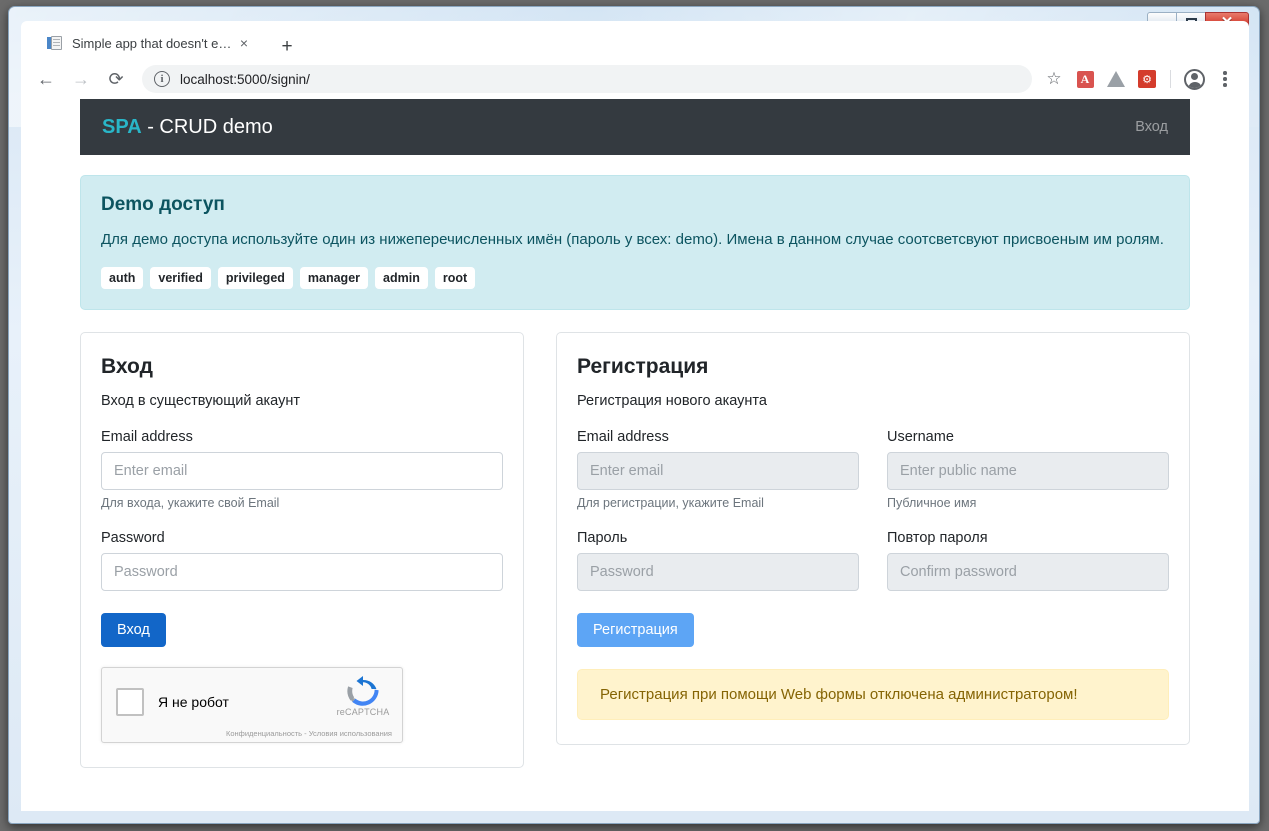  I want to click on app-brand: SPA - CRUD demo, so click(187, 127).